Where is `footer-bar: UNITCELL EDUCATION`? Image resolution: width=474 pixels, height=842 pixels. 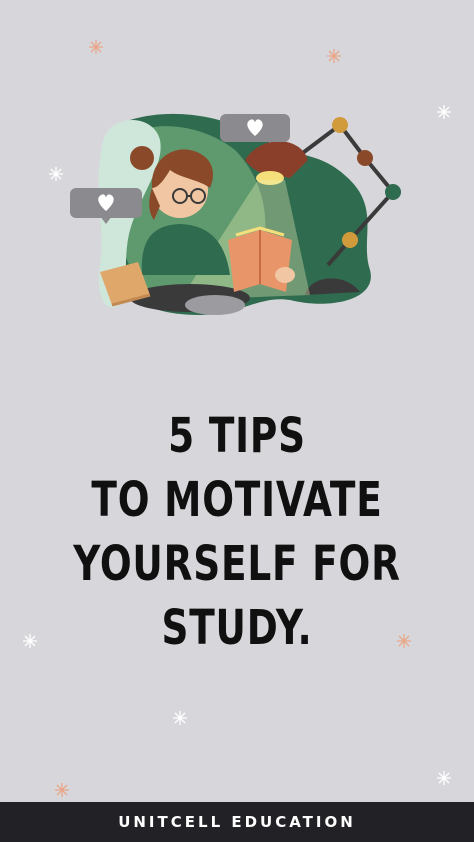 footer-bar: UNITCELL EDUCATION is located at coordinates (237, 822).